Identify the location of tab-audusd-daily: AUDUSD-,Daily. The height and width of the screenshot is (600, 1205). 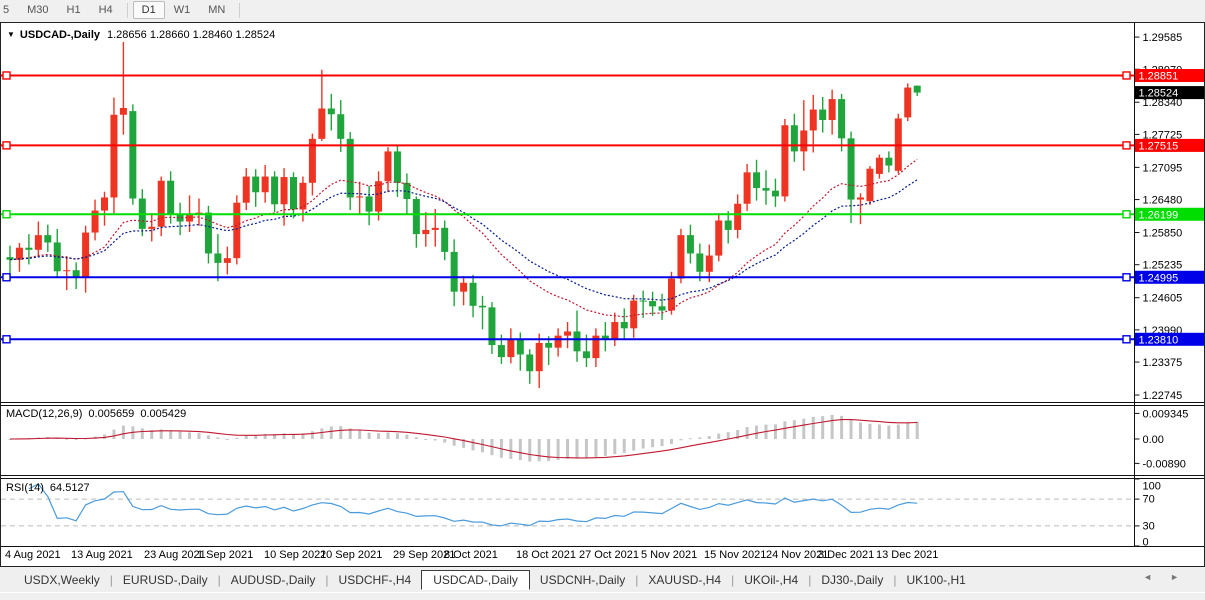
(273, 580).